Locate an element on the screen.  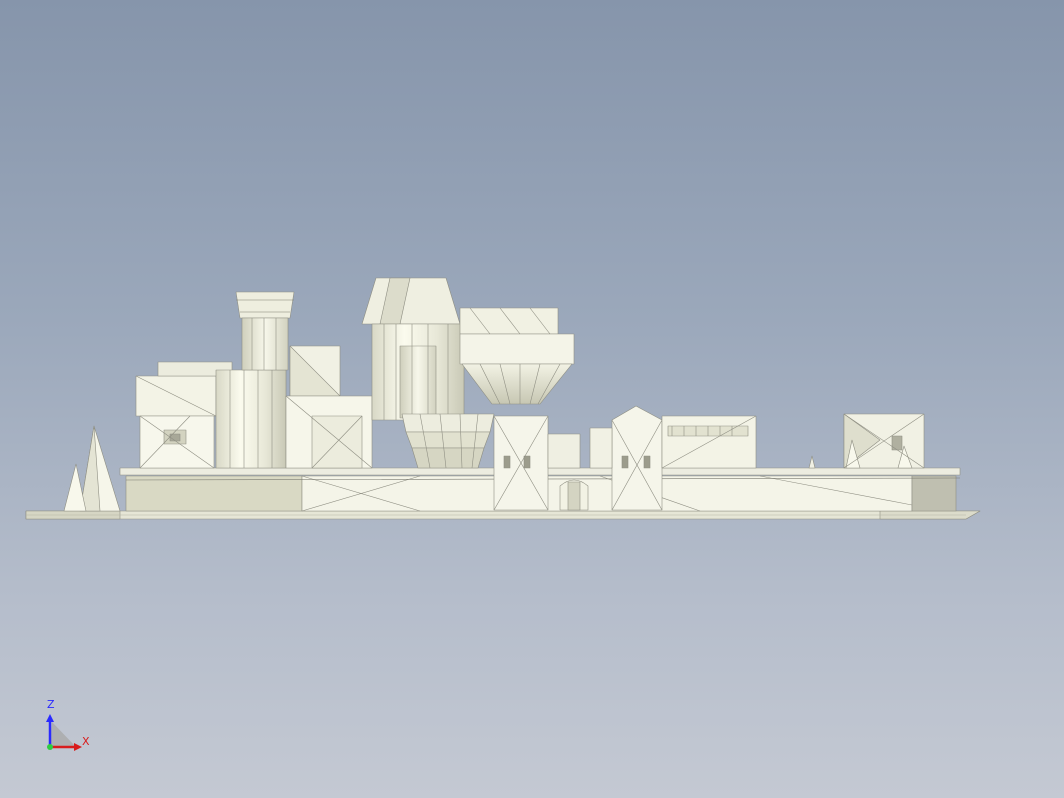
axis-triad: Z X is located at coordinates (68, 728).